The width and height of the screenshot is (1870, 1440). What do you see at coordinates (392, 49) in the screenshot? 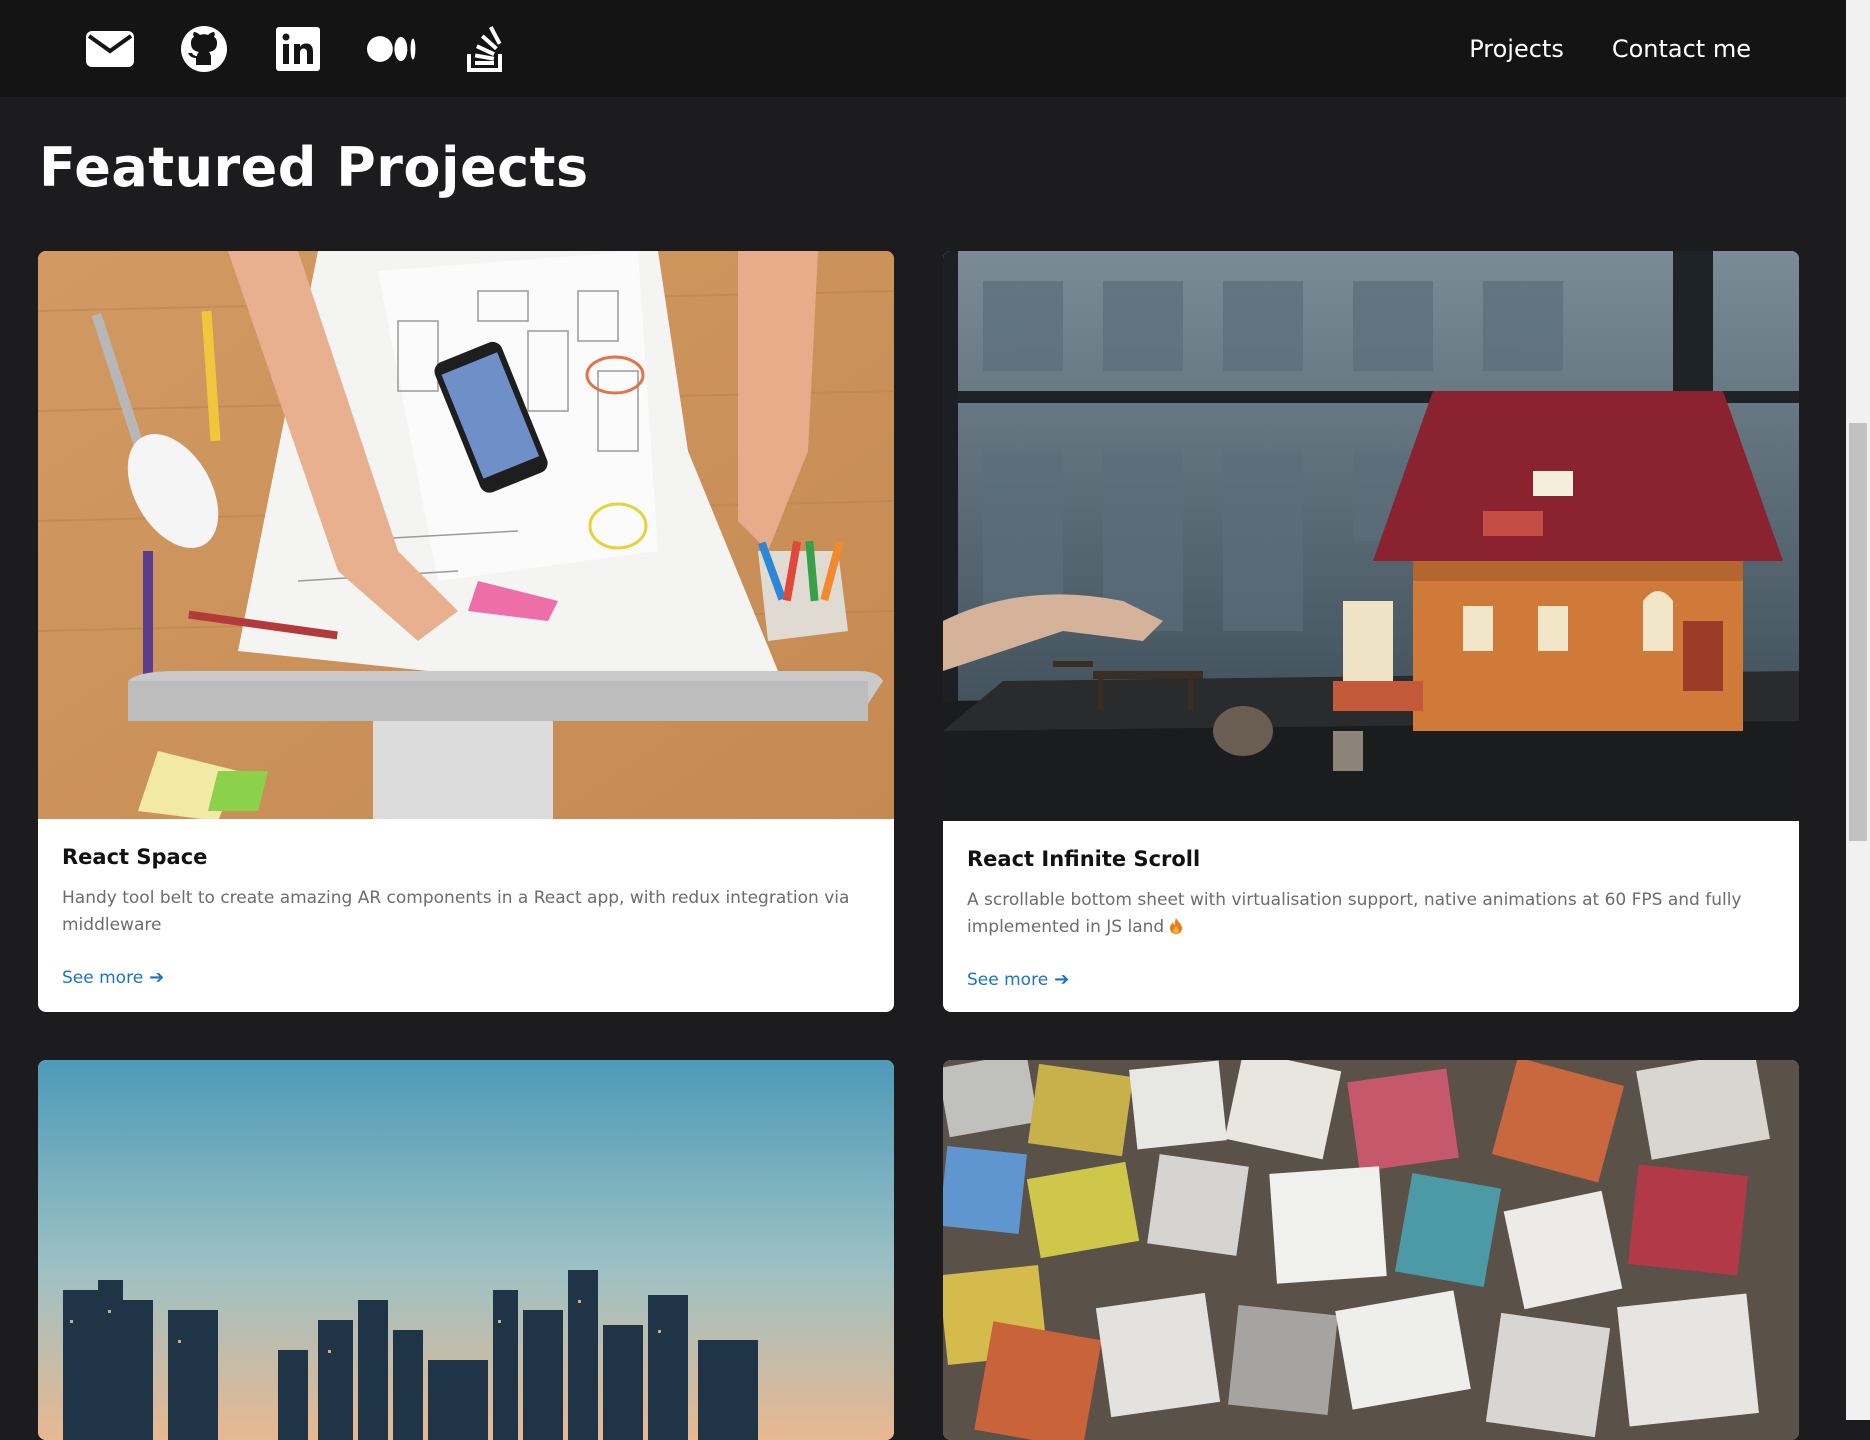
I see `medium-icon` at bounding box center [392, 49].